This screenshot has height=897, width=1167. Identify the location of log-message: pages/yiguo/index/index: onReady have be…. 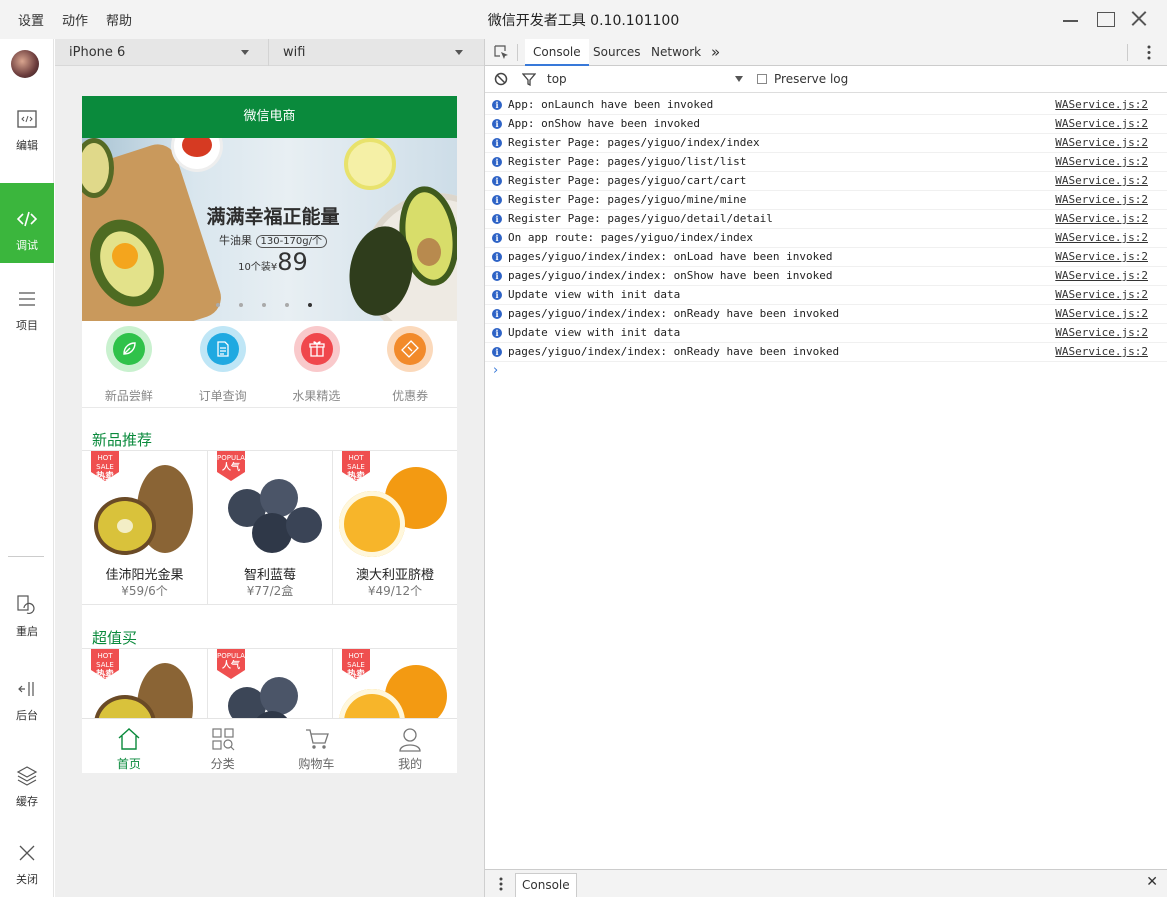
(674, 351).